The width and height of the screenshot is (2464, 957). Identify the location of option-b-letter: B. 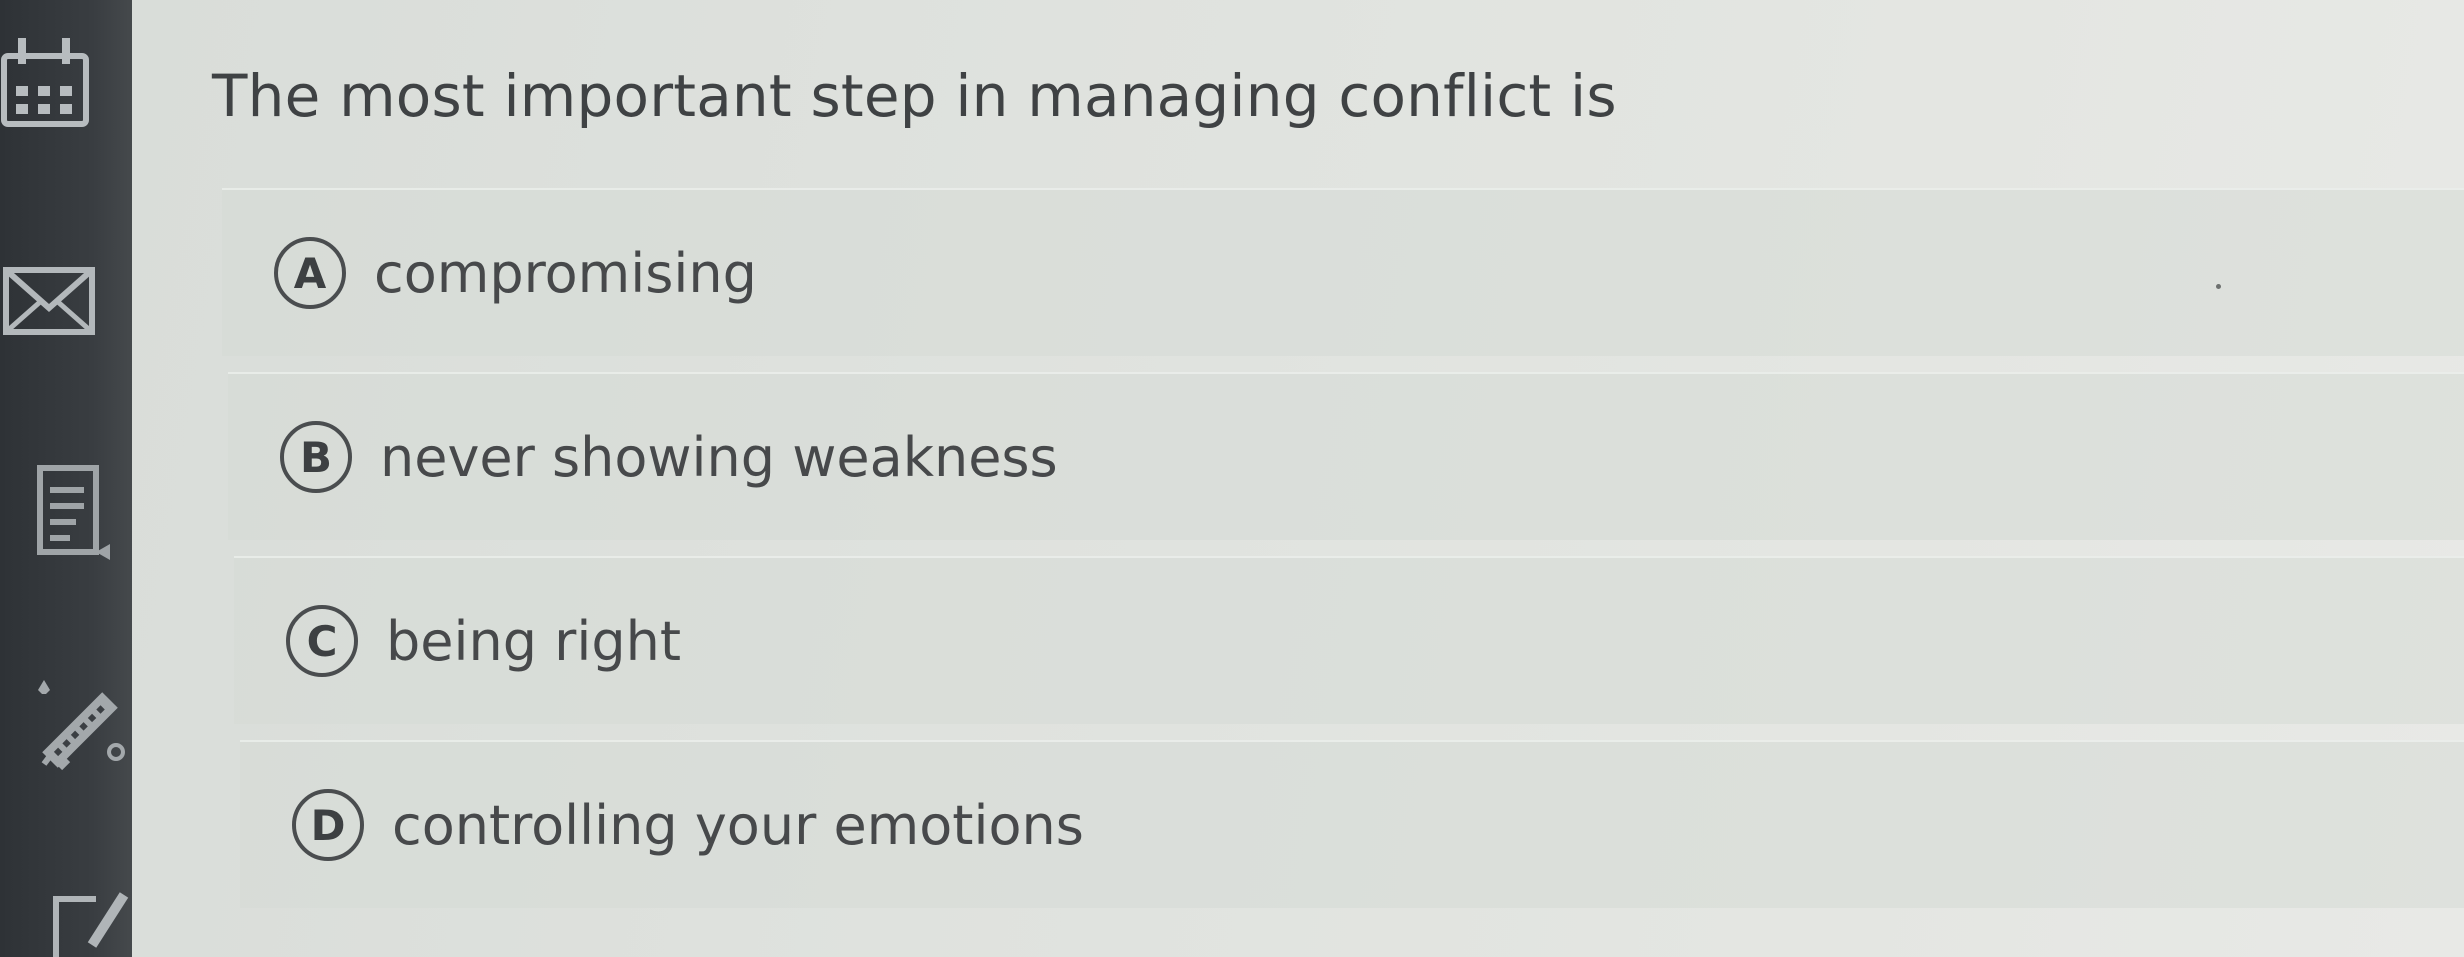
(316, 457).